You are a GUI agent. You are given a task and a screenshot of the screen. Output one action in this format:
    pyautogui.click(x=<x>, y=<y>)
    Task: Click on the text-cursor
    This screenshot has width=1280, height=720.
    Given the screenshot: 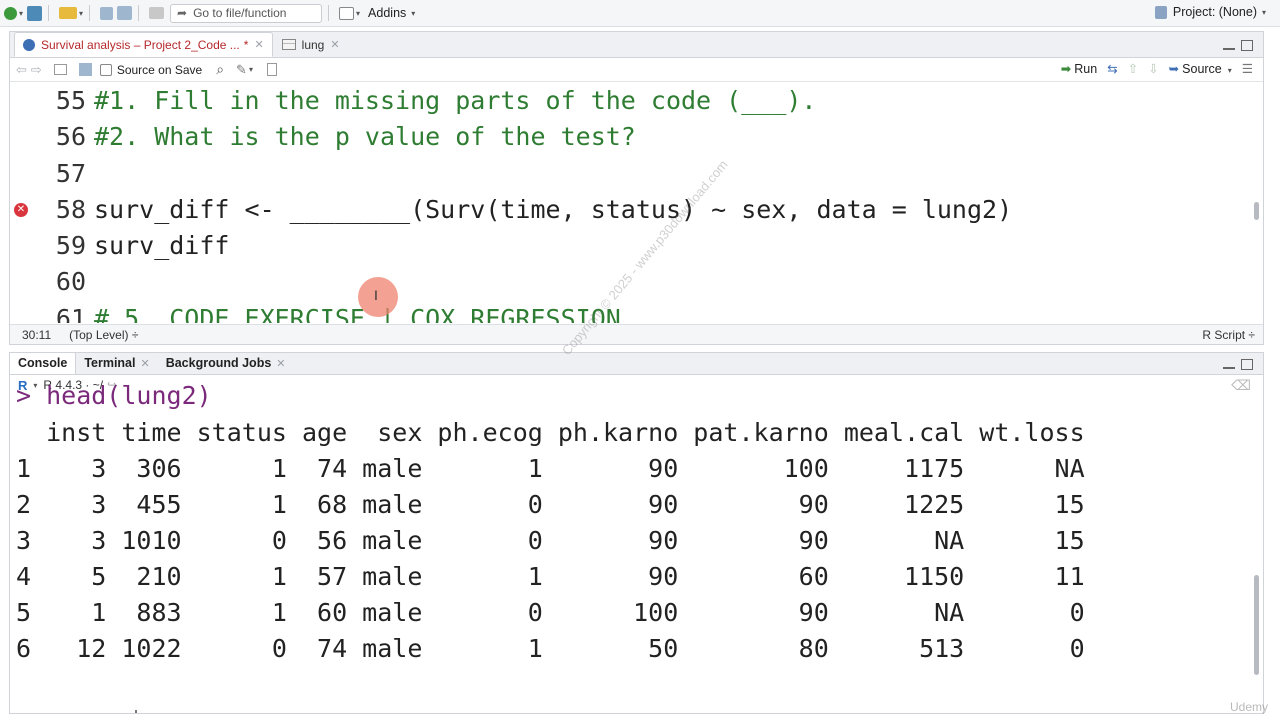 What is the action you would take?
    pyautogui.click(x=136, y=711)
    